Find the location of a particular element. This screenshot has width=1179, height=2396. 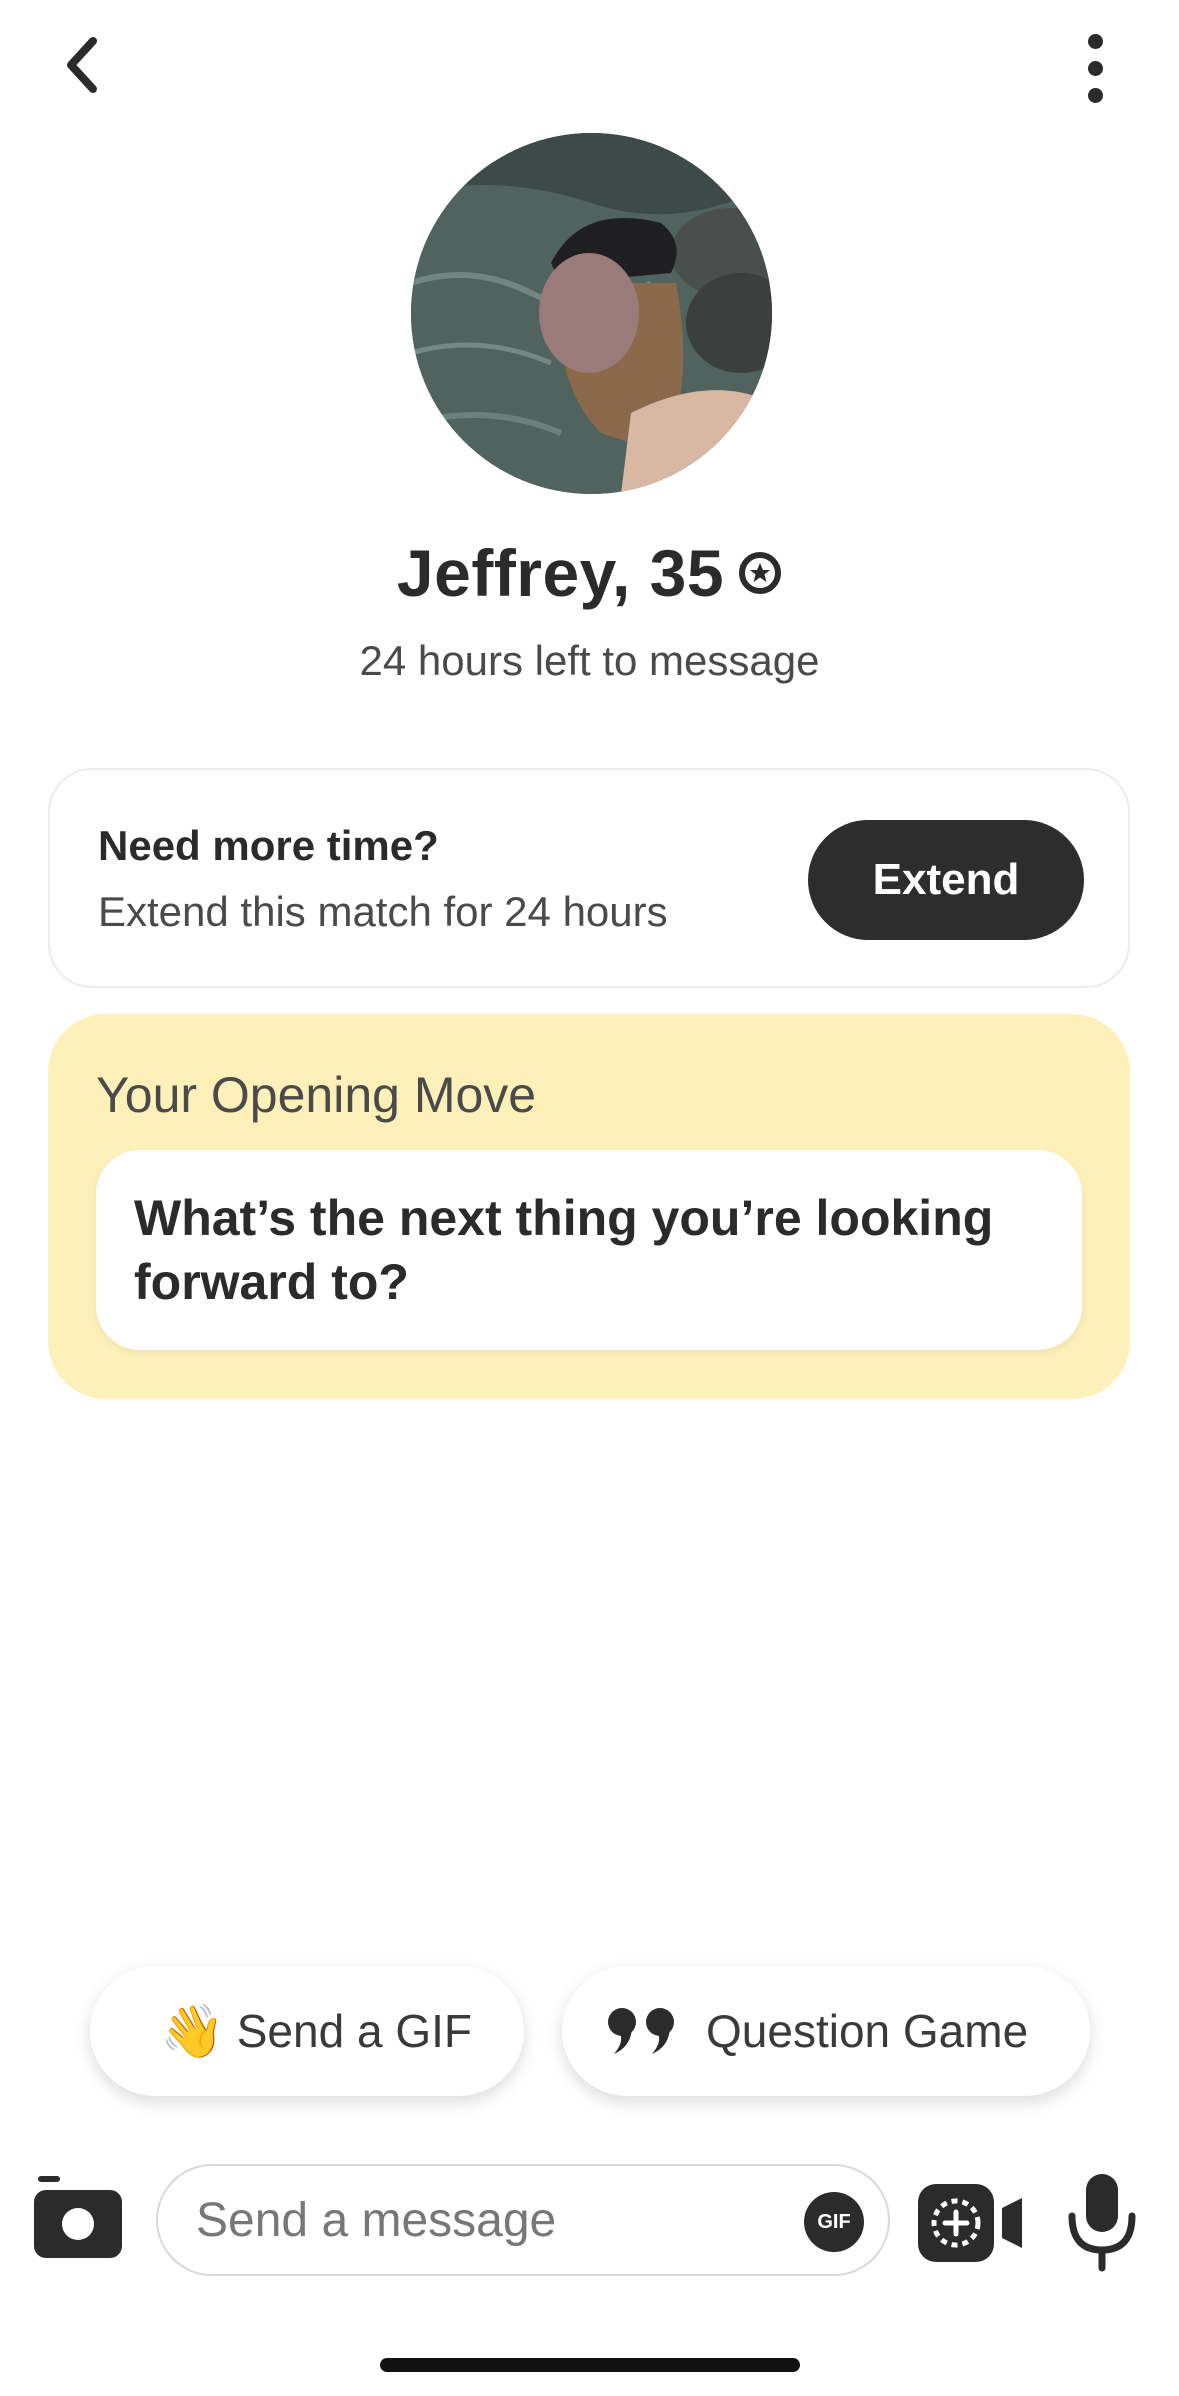

profile-name-row: Jeffrey, 35 is located at coordinates (589, 573).